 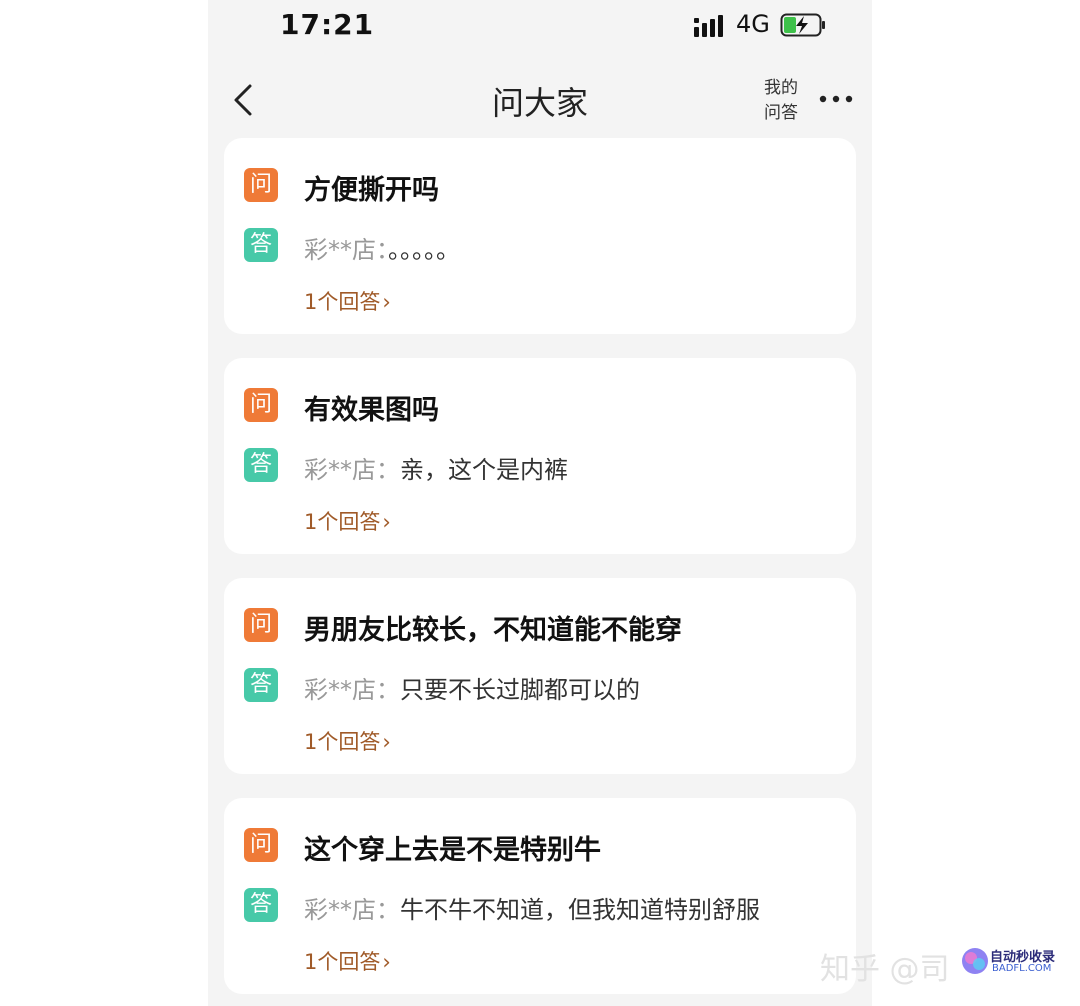 I want to click on question-text: 男朋友比较长，不知道能不能穿, so click(x=493, y=630).